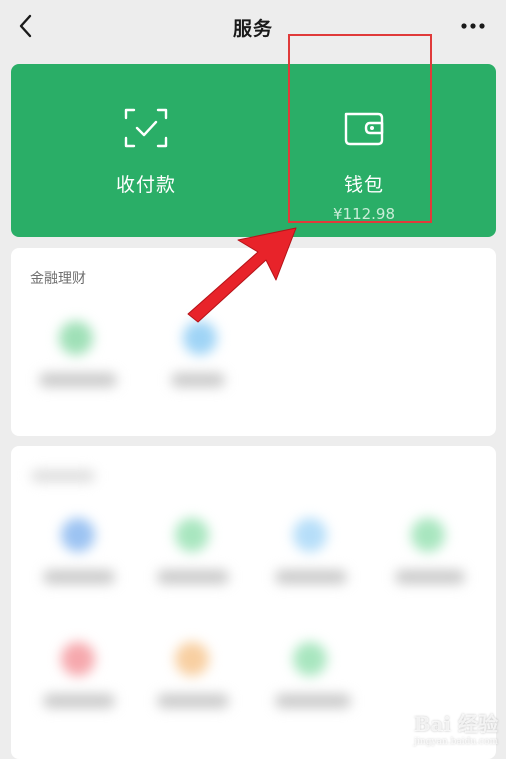  Describe the element at coordinates (455, 724) in the screenshot. I see `watermark-text: Bai 经验` at that location.